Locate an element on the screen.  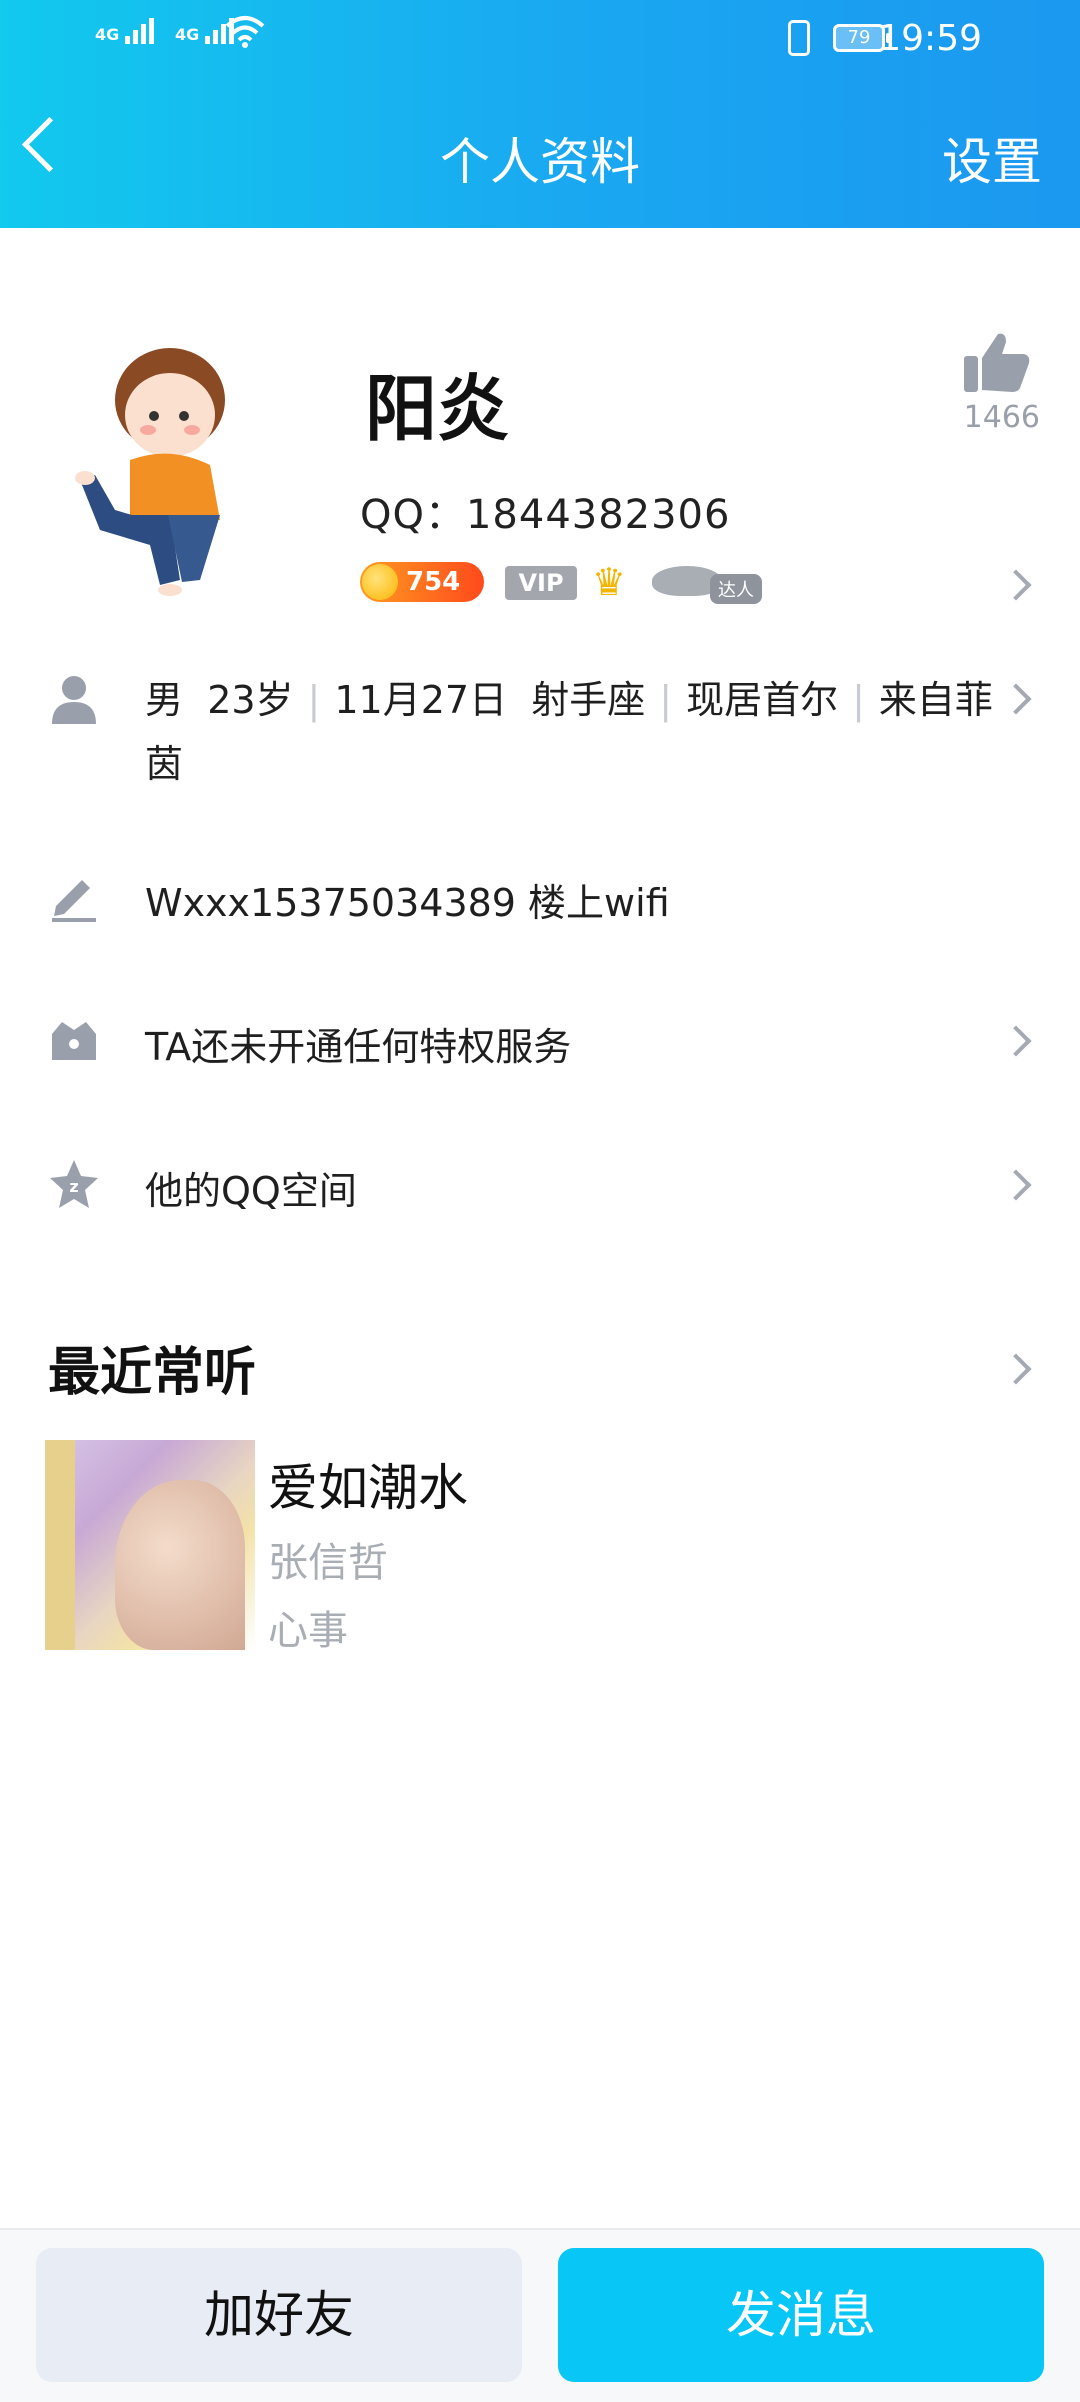
battery-level: 79 is located at coordinates (859, 37).